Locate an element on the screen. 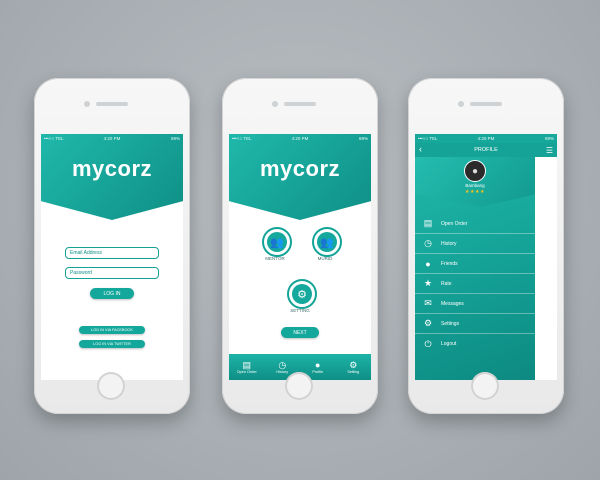 The image size is (600, 480). menu-label: Messages is located at coordinates (452, 303).